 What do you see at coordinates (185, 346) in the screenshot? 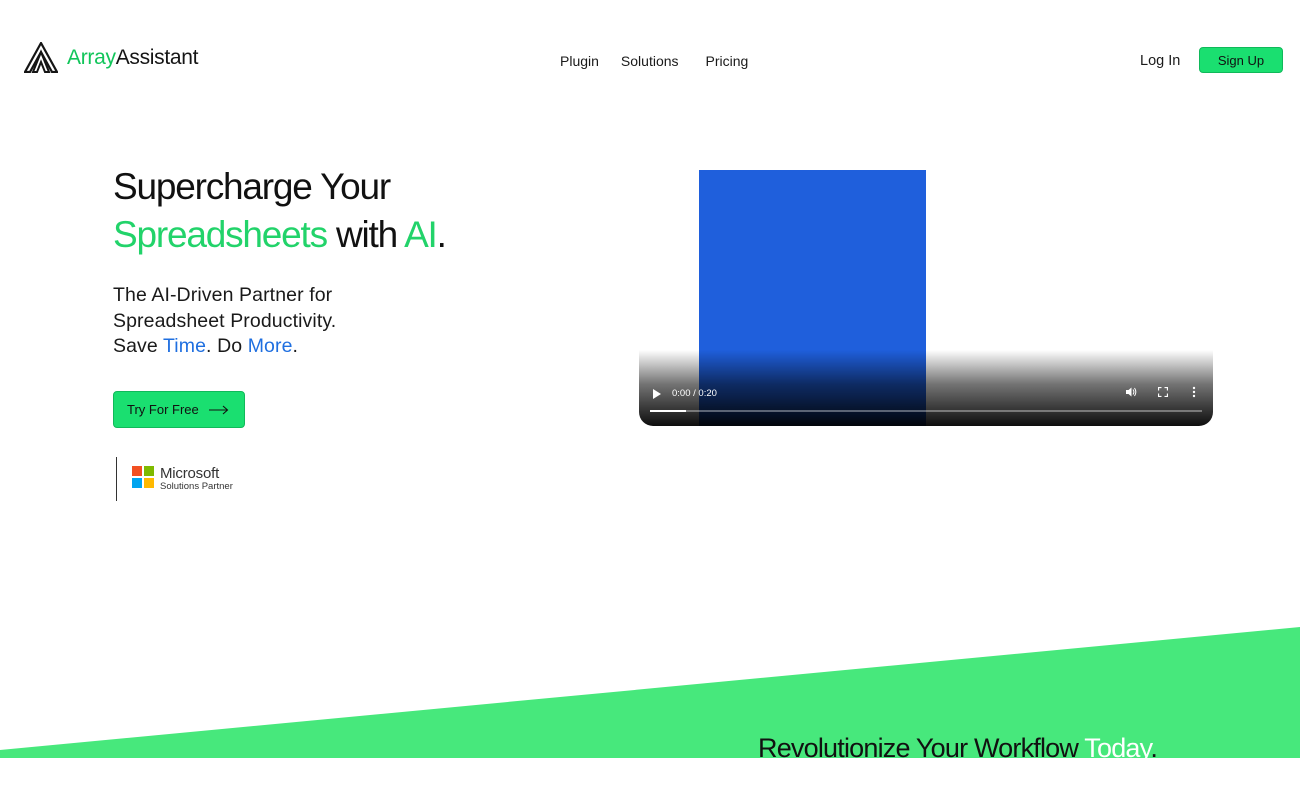
I see `subtitle-time: Time` at bounding box center [185, 346].